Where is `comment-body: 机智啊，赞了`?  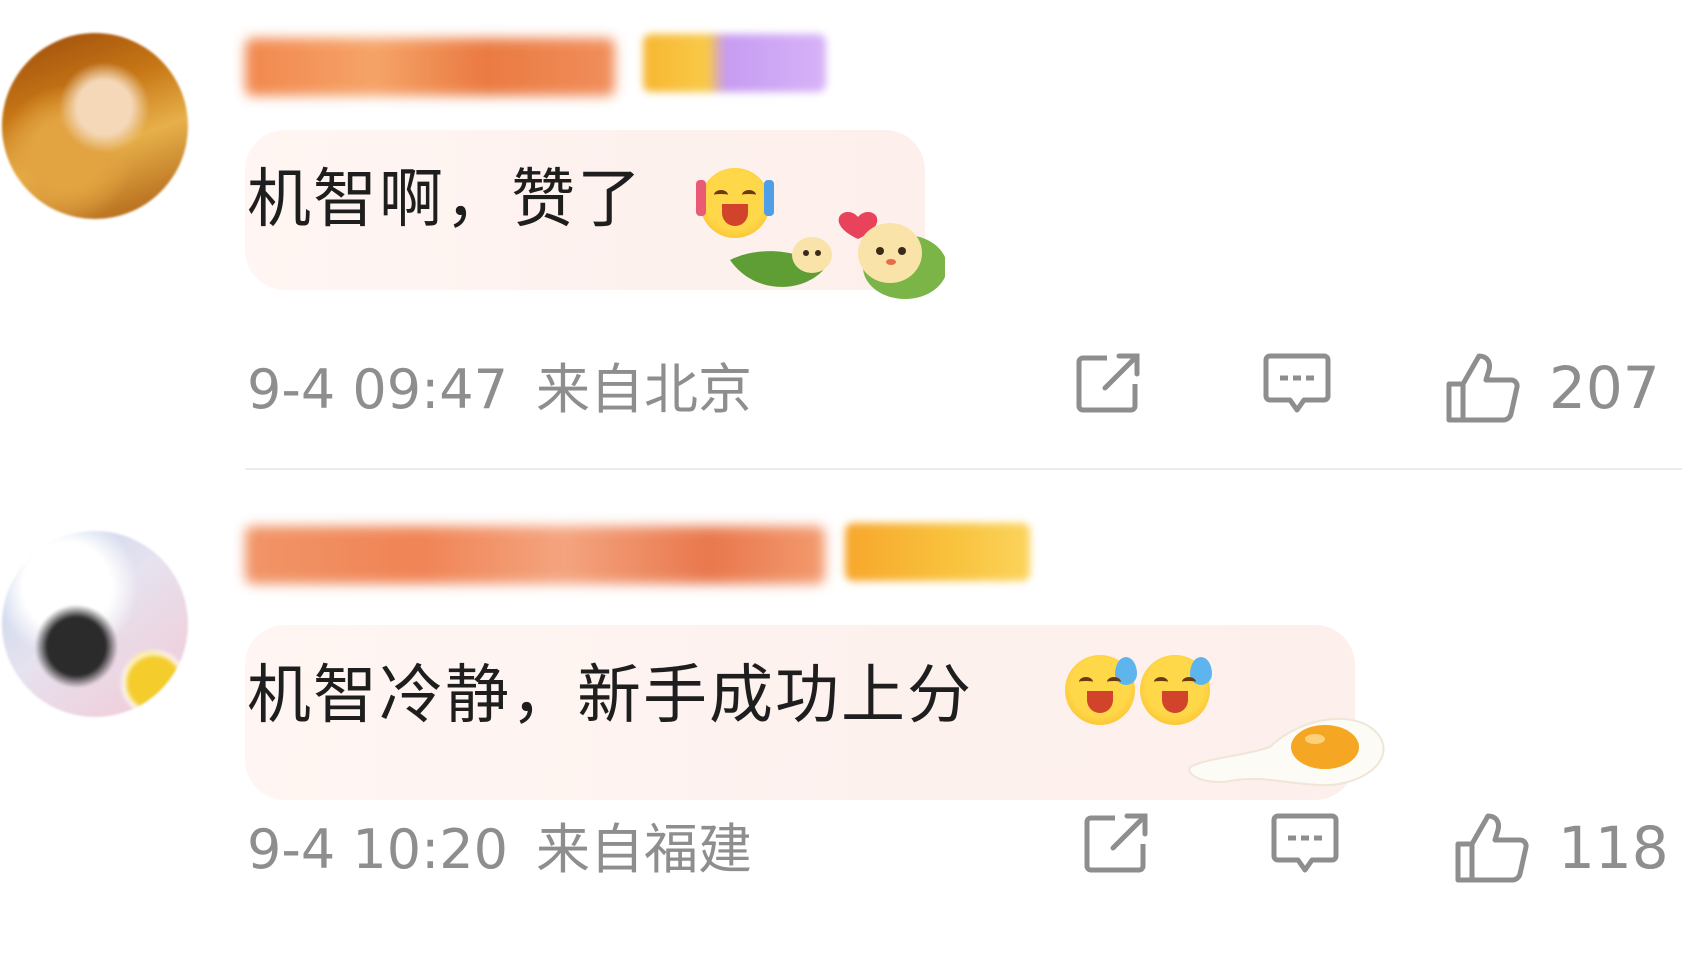 comment-body: 机智啊，赞了 is located at coordinates (445, 200).